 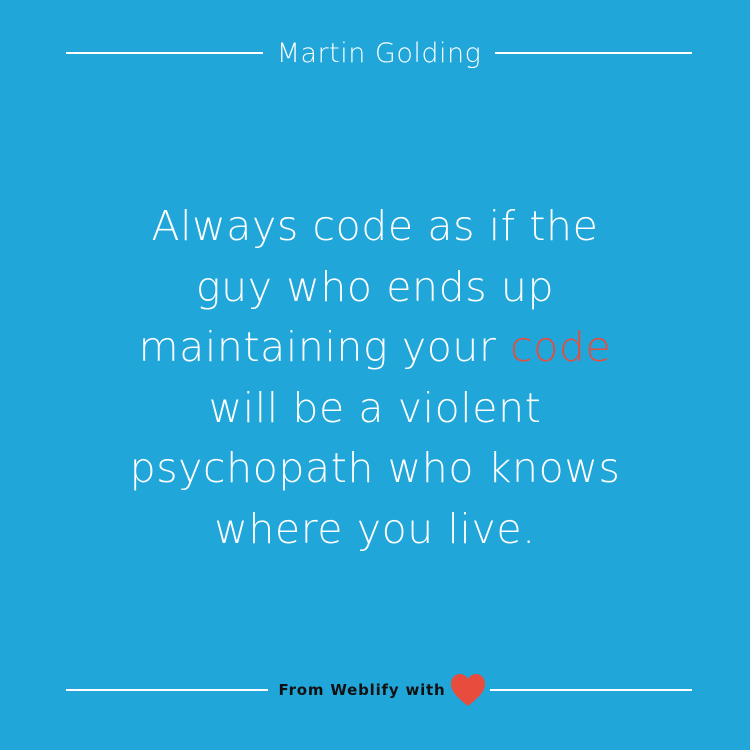 What do you see at coordinates (593, 53) in the screenshot?
I see `header-rule-right` at bounding box center [593, 53].